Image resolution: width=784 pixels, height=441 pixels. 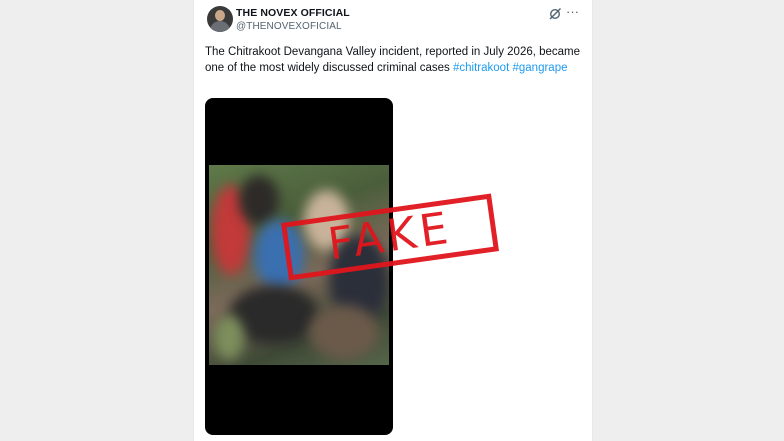 I want to click on avatar-body, so click(x=220, y=26).